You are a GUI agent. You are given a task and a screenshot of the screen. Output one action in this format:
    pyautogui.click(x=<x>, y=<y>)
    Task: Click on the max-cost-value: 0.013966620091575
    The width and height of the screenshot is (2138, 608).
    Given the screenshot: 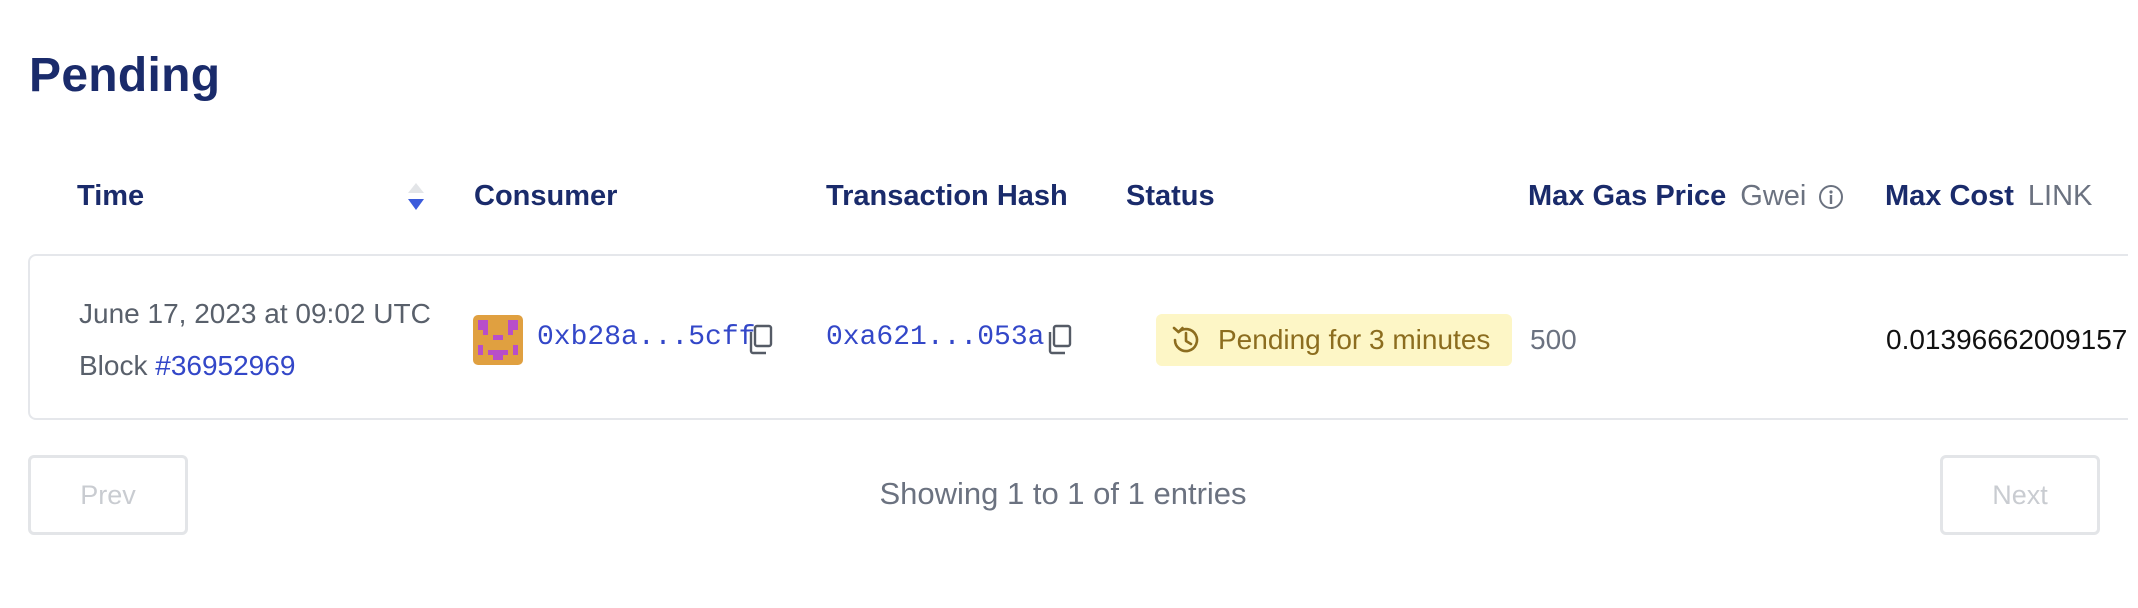 What is the action you would take?
    pyautogui.click(x=2007, y=339)
    